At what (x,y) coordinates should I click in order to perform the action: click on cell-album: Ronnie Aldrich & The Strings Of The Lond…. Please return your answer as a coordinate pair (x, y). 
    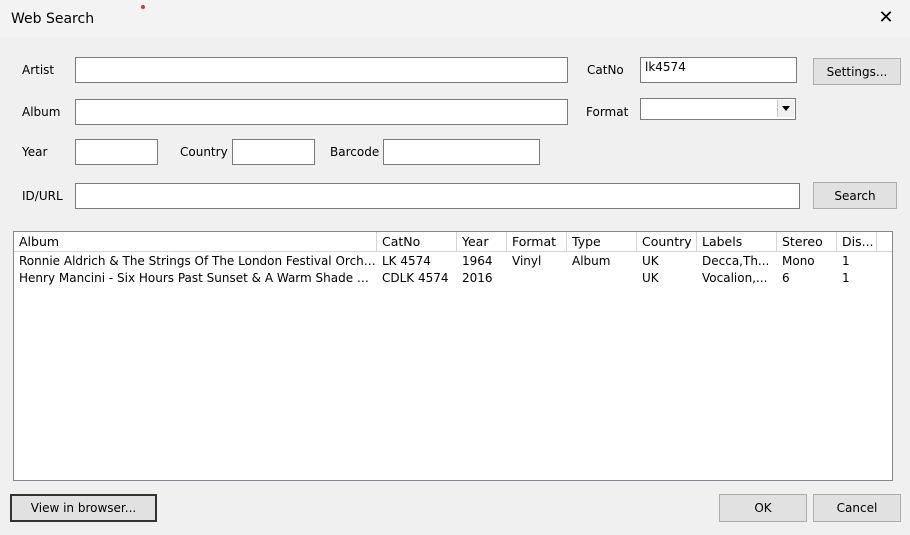
    Looking at the image, I should click on (198, 261).